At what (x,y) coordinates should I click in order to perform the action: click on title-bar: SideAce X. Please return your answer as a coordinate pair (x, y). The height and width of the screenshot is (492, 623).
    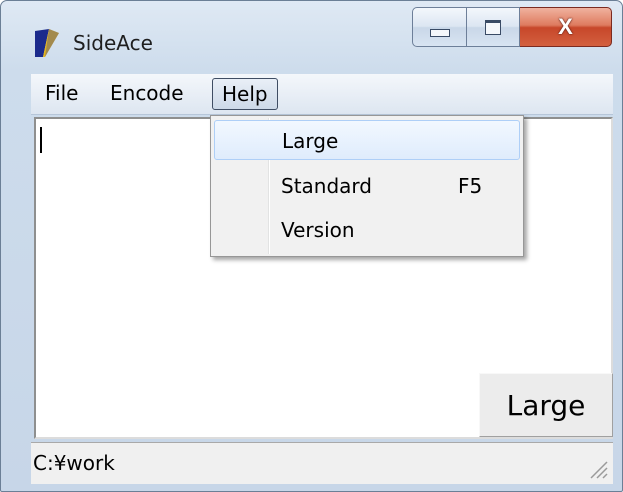
    Looking at the image, I should click on (311, 36).